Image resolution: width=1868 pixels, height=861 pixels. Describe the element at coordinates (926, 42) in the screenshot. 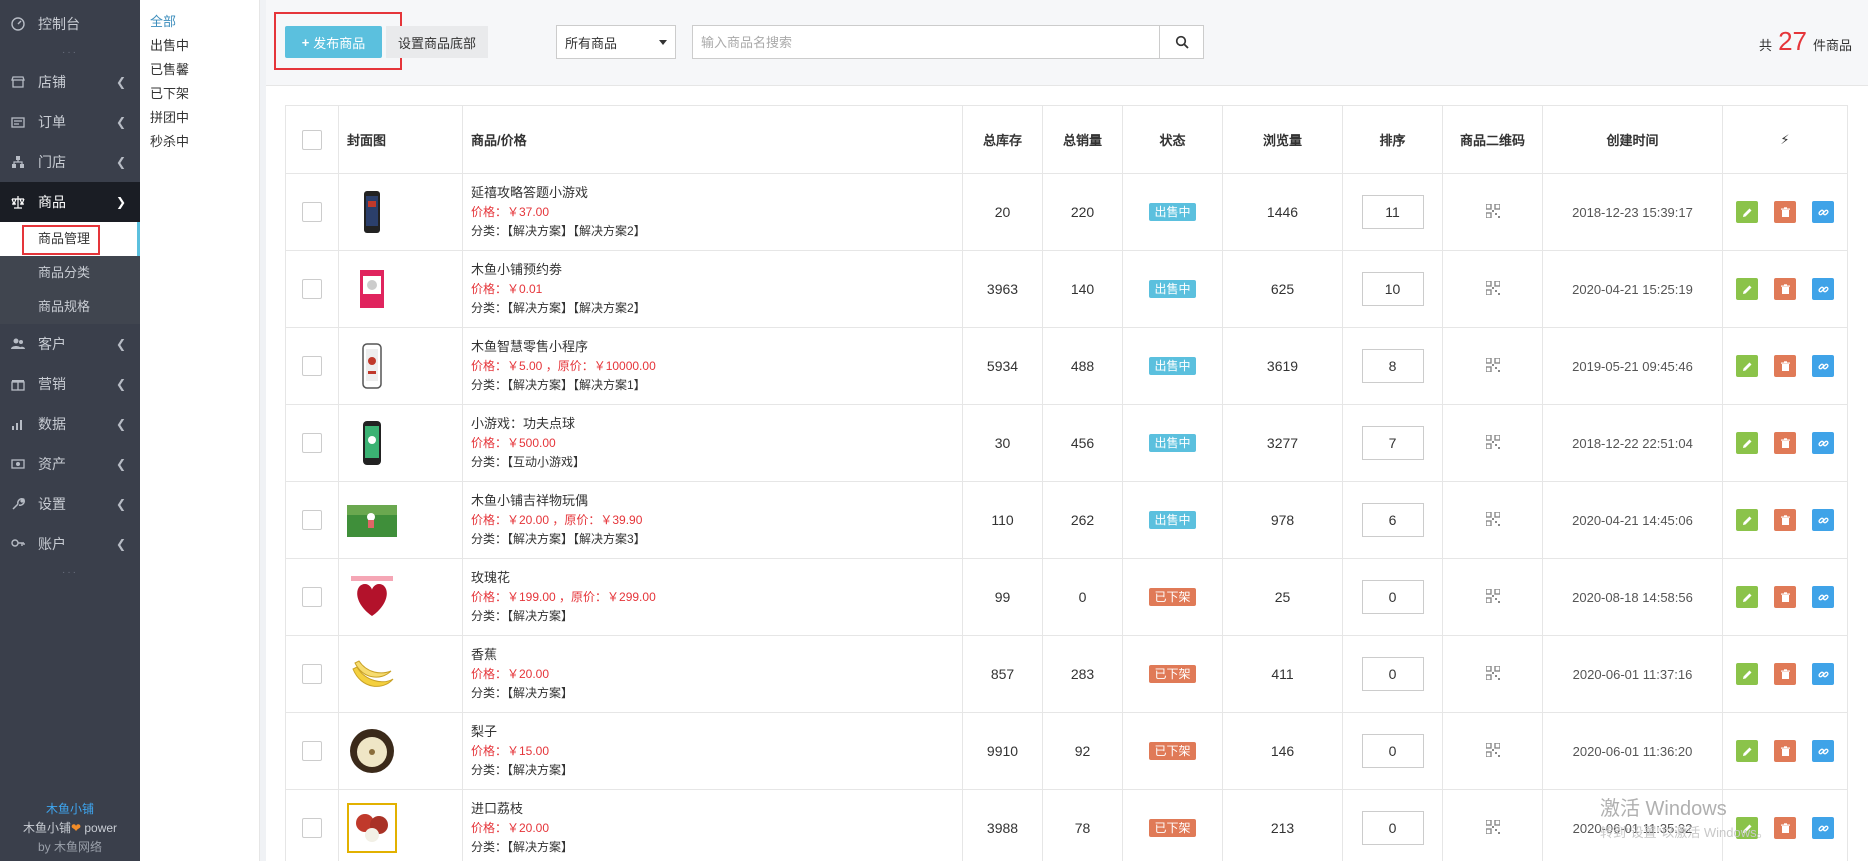

I see `search-input` at that location.